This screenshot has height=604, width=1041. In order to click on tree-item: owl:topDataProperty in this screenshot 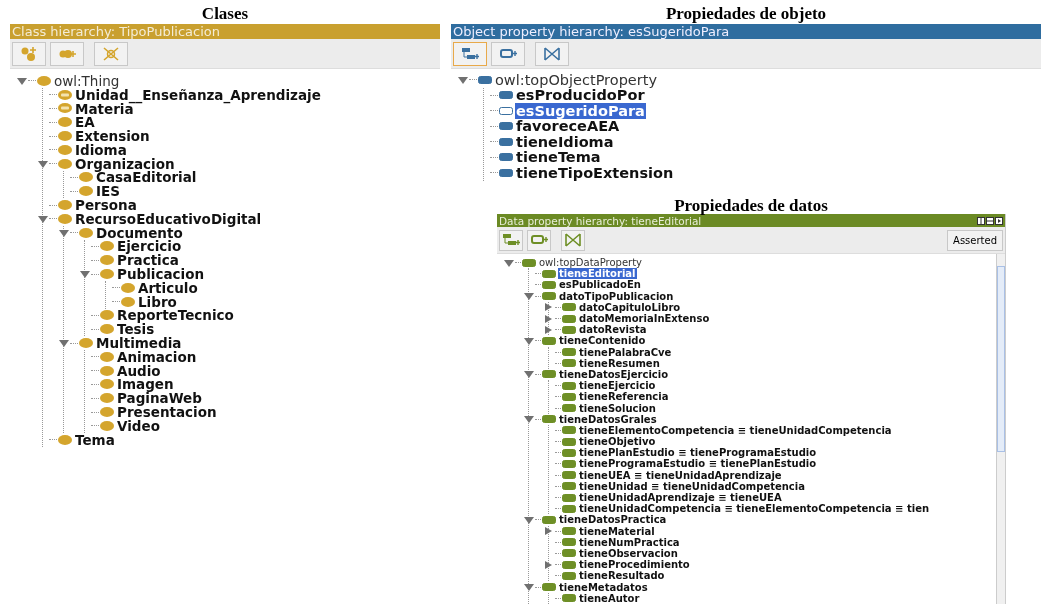, I will do `click(591, 263)`.